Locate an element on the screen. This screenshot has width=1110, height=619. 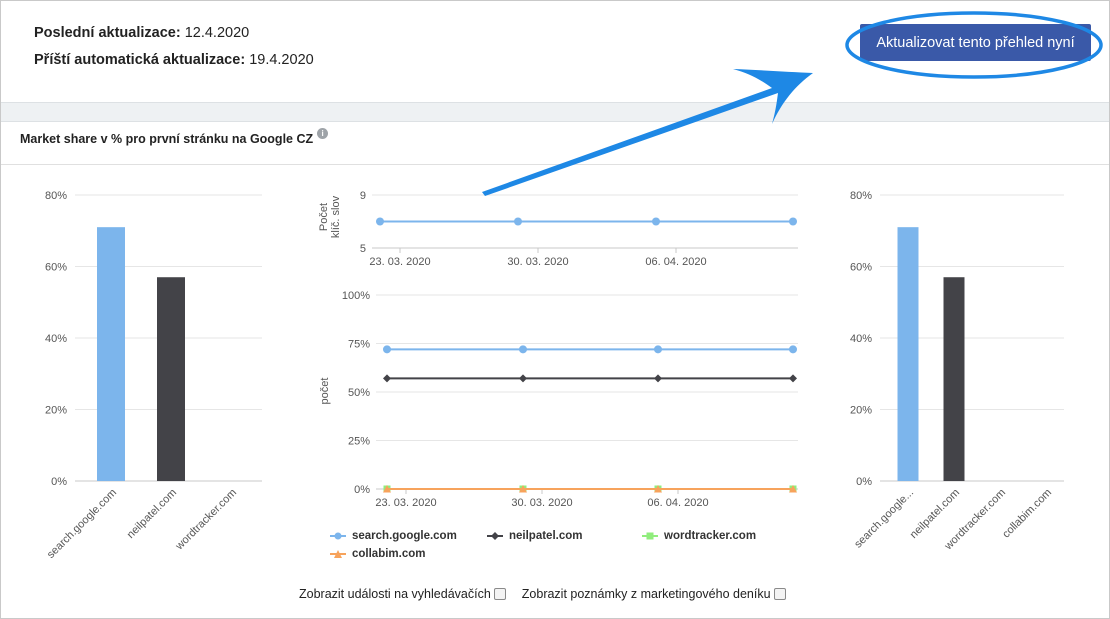
bar-search-google is located at coordinates (908, 354).